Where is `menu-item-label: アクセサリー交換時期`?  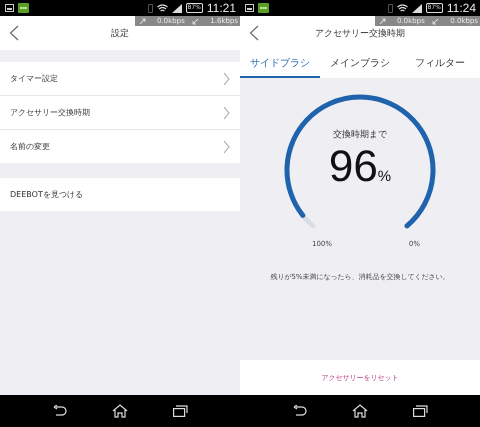 menu-item-label: アクセサリー交換時期 is located at coordinates (50, 112).